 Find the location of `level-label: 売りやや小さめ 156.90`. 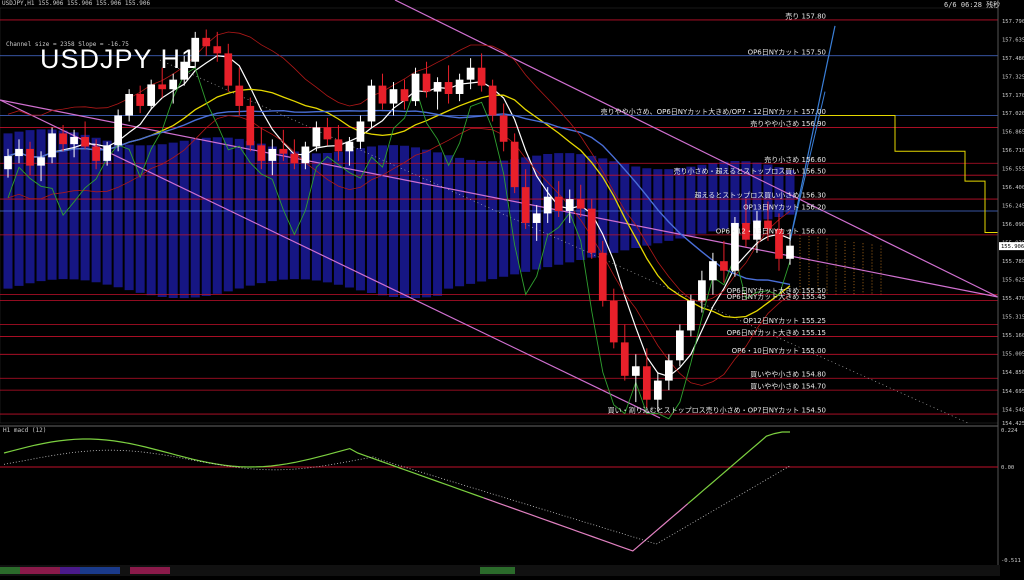

level-label: 売りやや小さめ 156.90 is located at coordinates (788, 123).